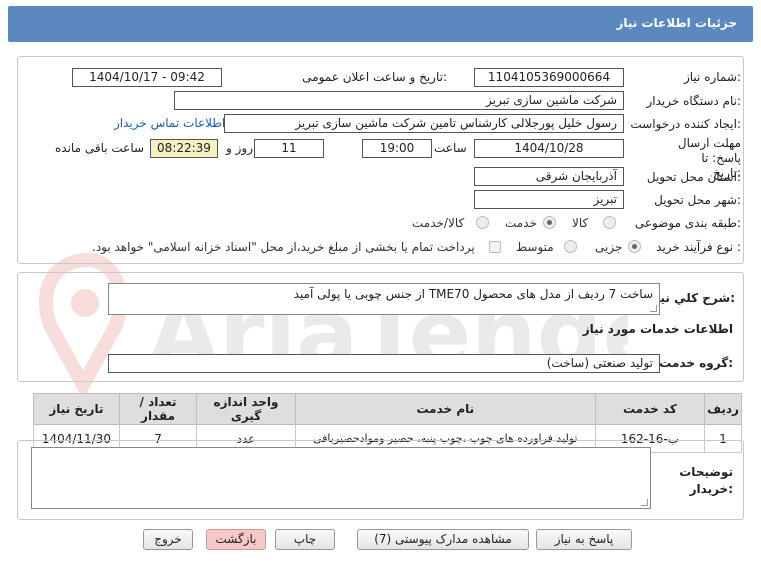  I want to click on category-label: طبقه بندی موضوعی:, so click(687, 223).